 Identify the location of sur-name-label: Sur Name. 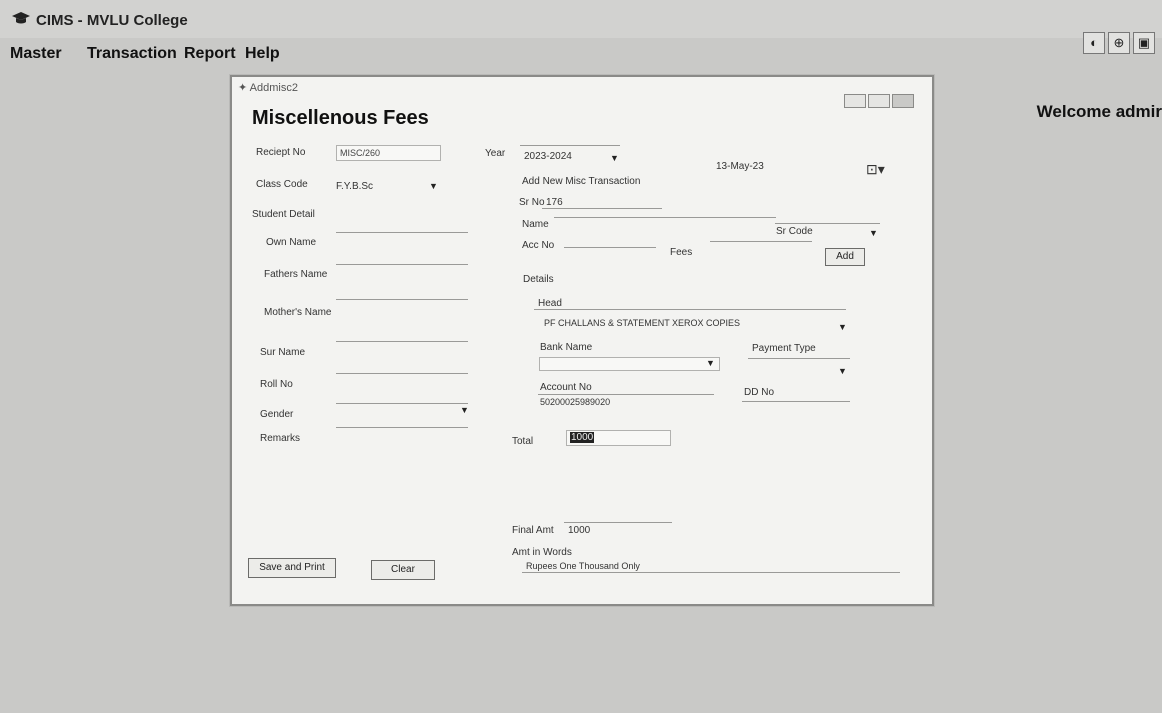
(283, 352).